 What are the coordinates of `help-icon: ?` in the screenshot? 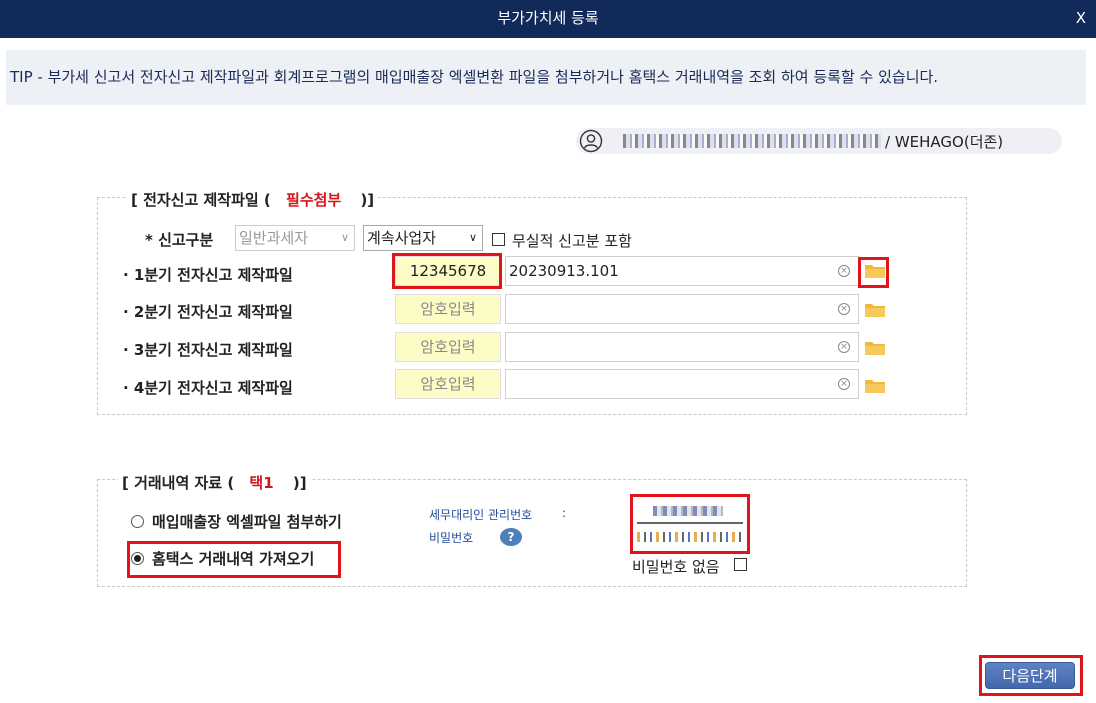 It's located at (511, 537).